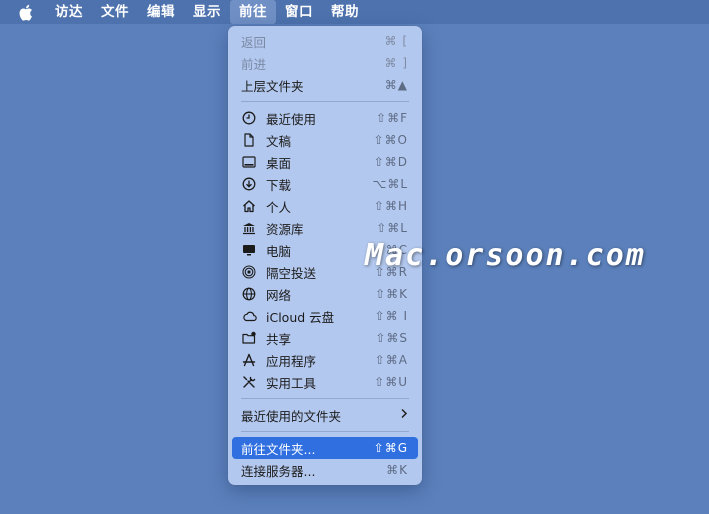 The height and width of the screenshot is (514, 709). What do you see at coordinates (279, 339) in the screenshot?
I see `menu-item-label: 共享` at bounding box center [279, 339].